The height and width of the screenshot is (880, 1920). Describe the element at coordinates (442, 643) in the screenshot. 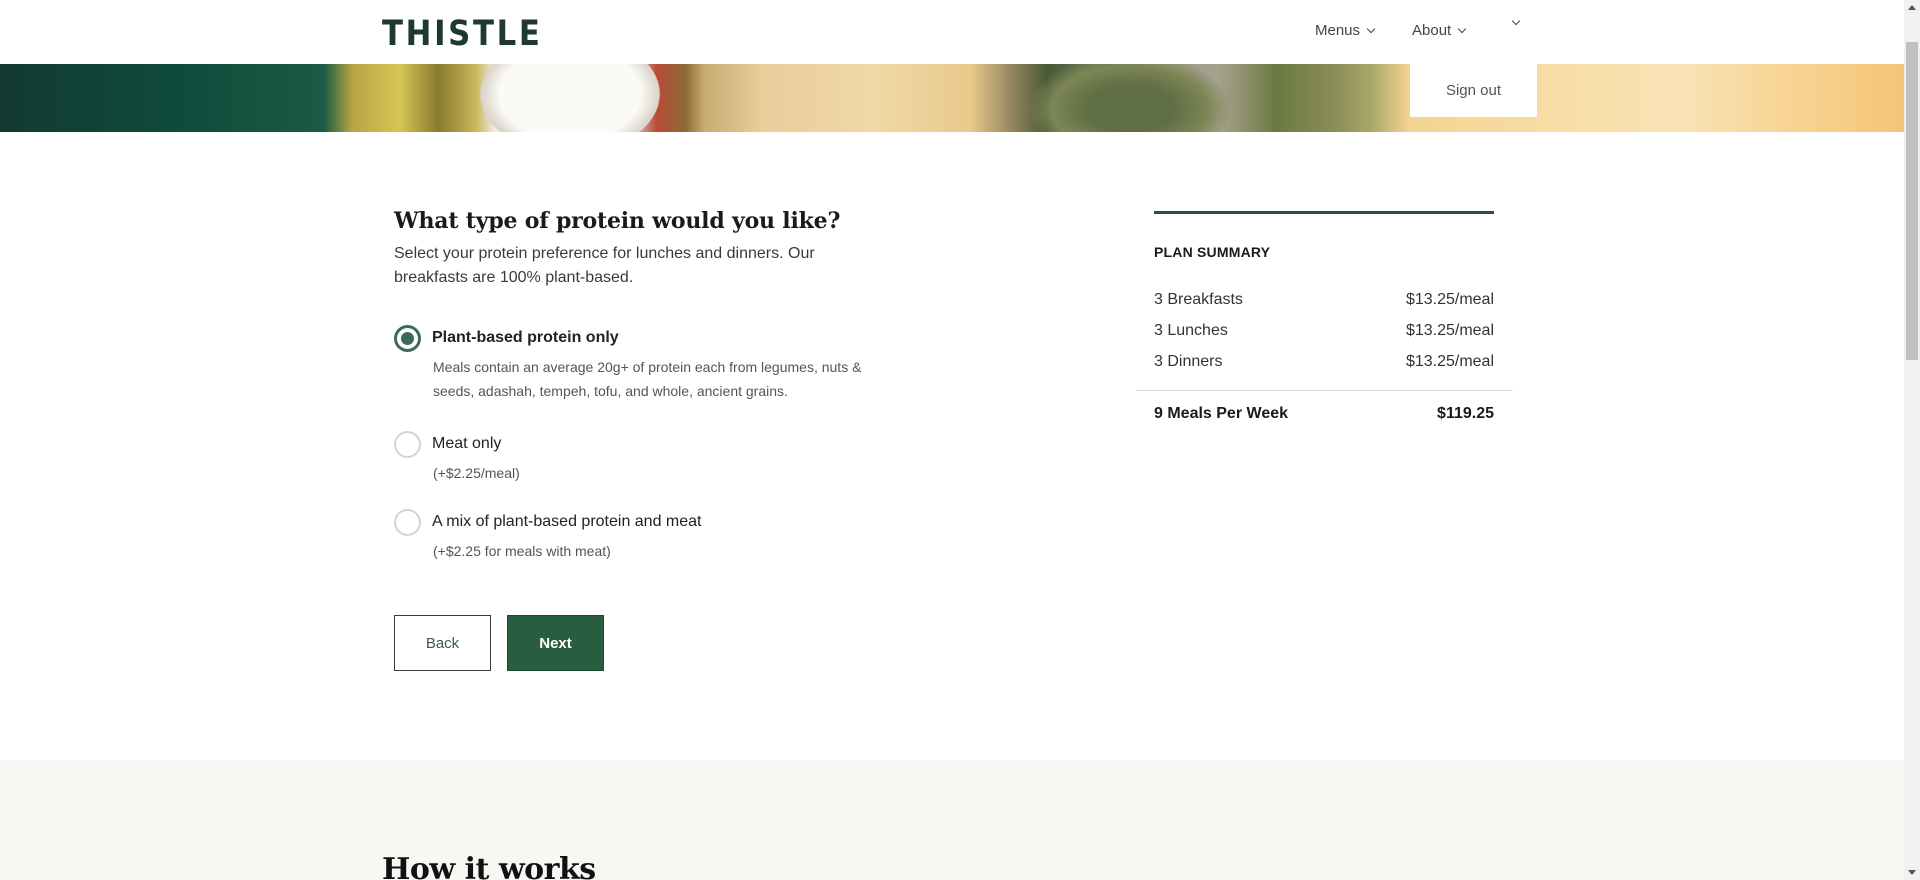

I see `back-button: Back` at that location.